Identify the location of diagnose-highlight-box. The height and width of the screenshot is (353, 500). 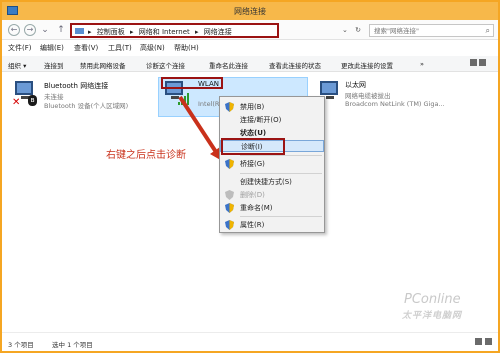
(253, 146).